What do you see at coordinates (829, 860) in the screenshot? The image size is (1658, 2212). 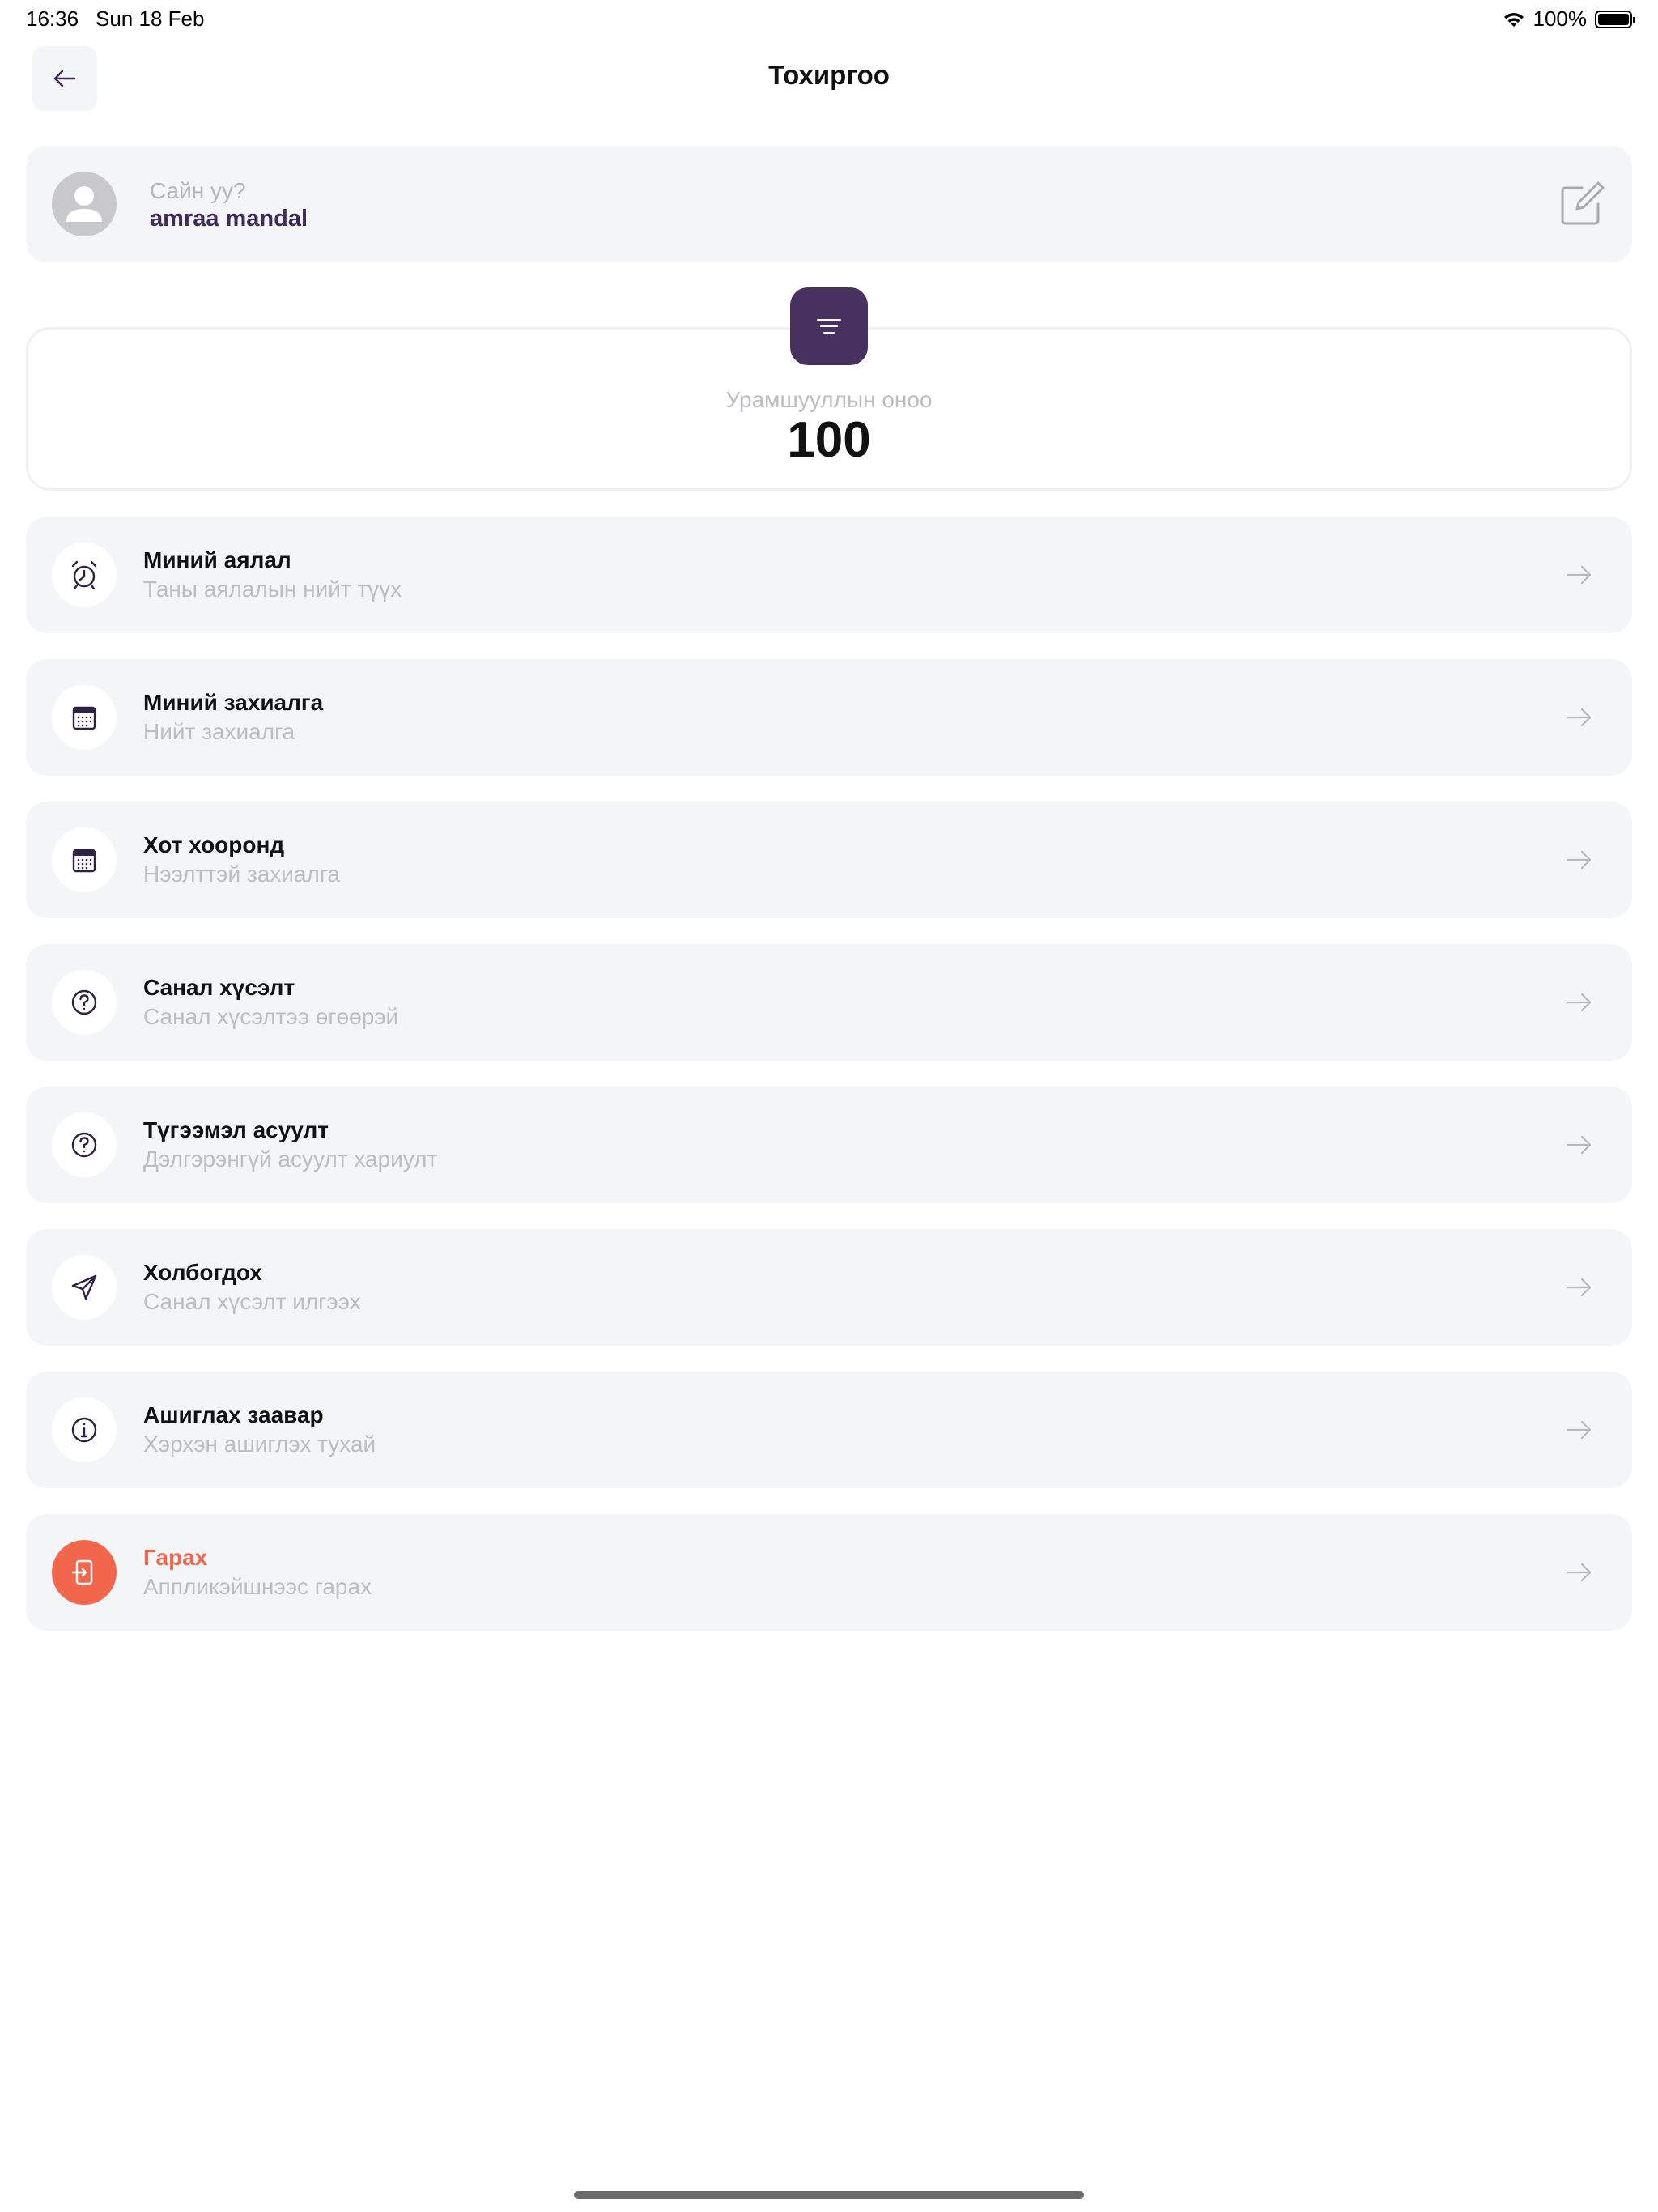 I see `menu-item-intercity: Хот хооронд Нээлттэй захиалга` at bounding box center [829, 860].